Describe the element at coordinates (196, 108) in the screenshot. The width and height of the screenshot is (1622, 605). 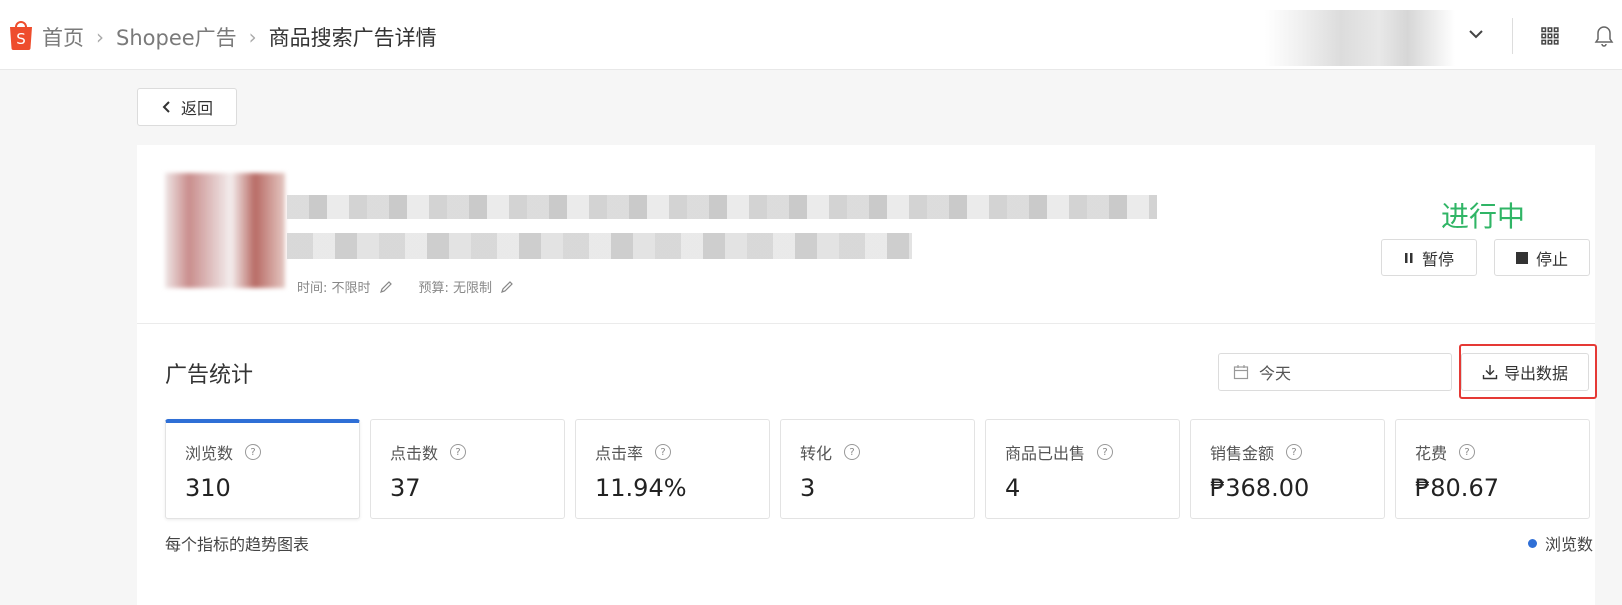
I see `back-button-label: 返回` at that location.